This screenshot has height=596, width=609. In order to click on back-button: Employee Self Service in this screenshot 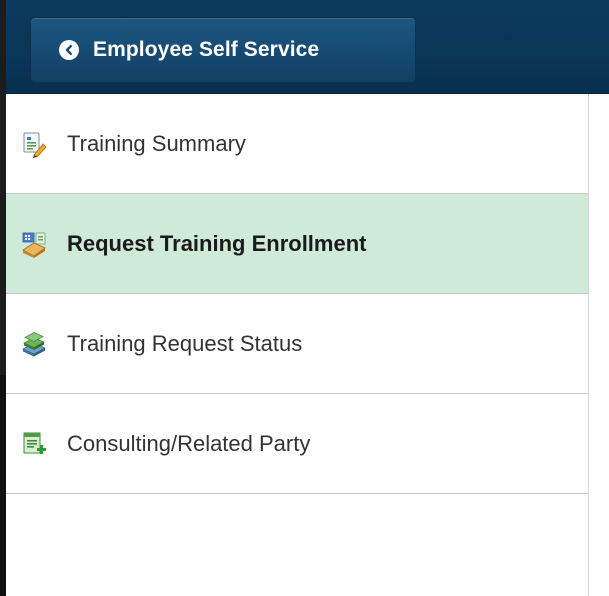, I will do `click(223, 50)`.